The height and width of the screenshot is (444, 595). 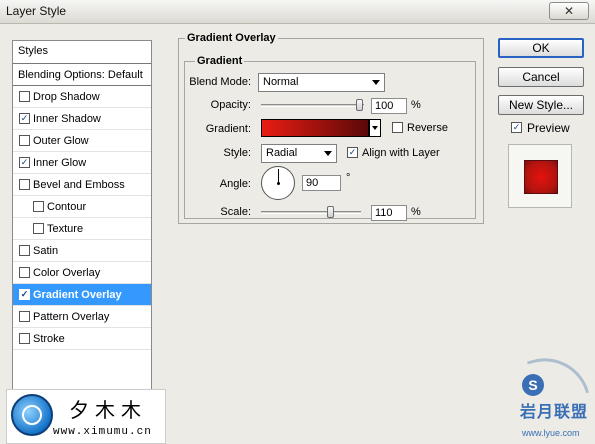 What do you see at coordinates (67, 119) in the screenshot?
I see `style-item-label: Inner Shadow` at bounding box center [67, 119].